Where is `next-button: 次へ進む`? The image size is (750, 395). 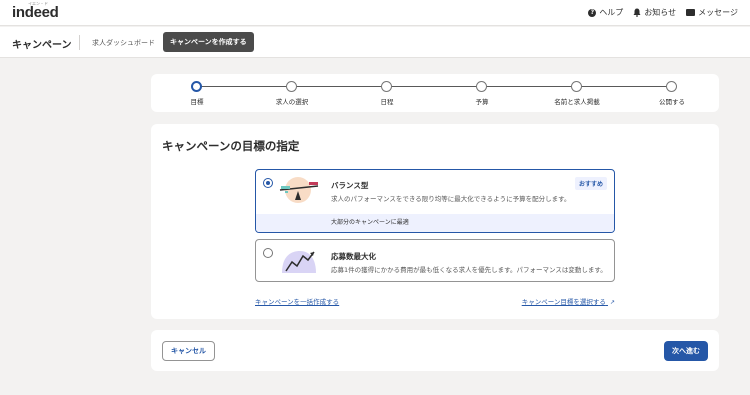
next-button: 次へ進む is located at coordinates (686, 351).